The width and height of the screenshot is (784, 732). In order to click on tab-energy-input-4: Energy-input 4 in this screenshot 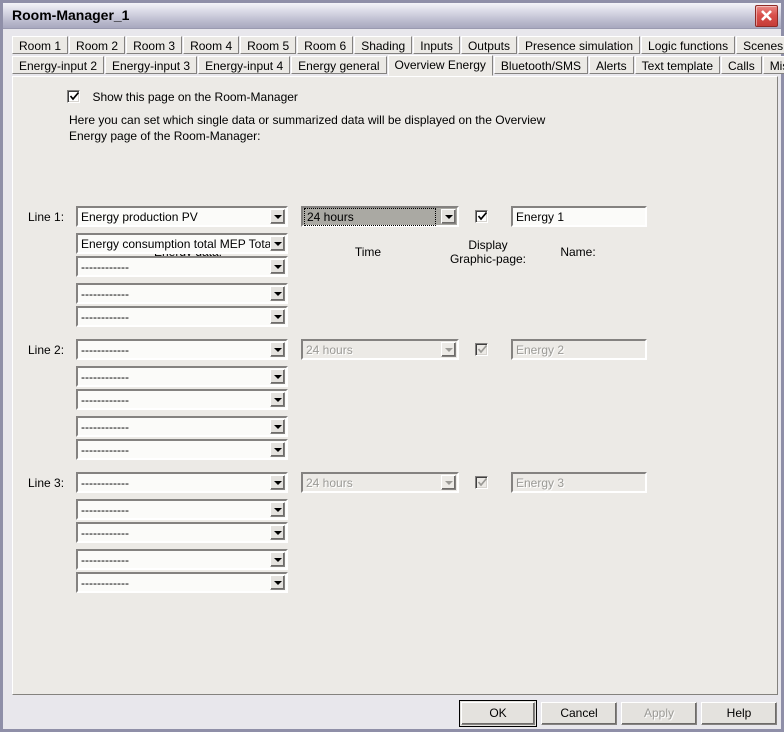, I will do `click(244, 65)`.